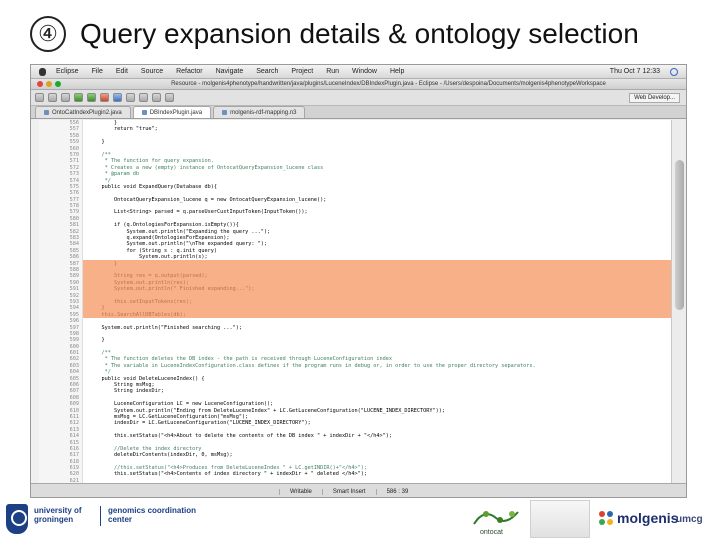  Describe the element at coordinates (97, 71) in the screenshot. I see `menu-file: File` at that location.